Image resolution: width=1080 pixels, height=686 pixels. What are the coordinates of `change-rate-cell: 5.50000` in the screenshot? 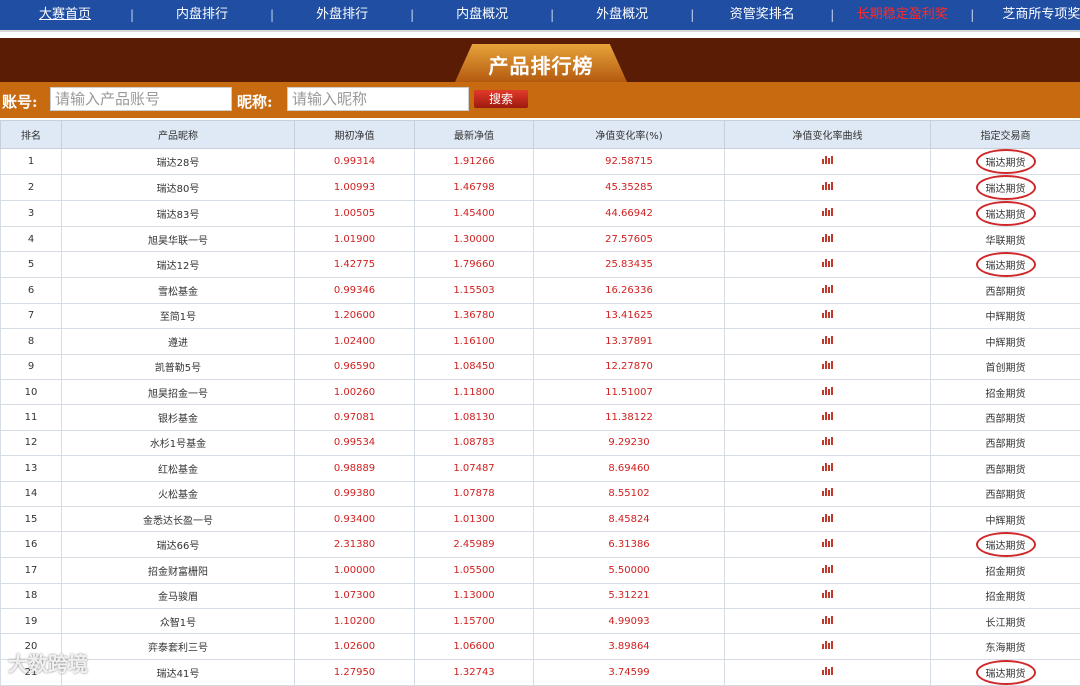 It's located at (629, 570).